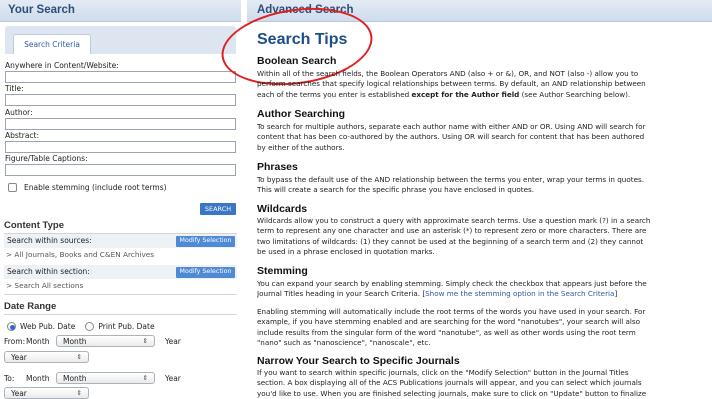 The image size is (712, 399). I want to click on search-button: SEARCH, so click(218, 209).